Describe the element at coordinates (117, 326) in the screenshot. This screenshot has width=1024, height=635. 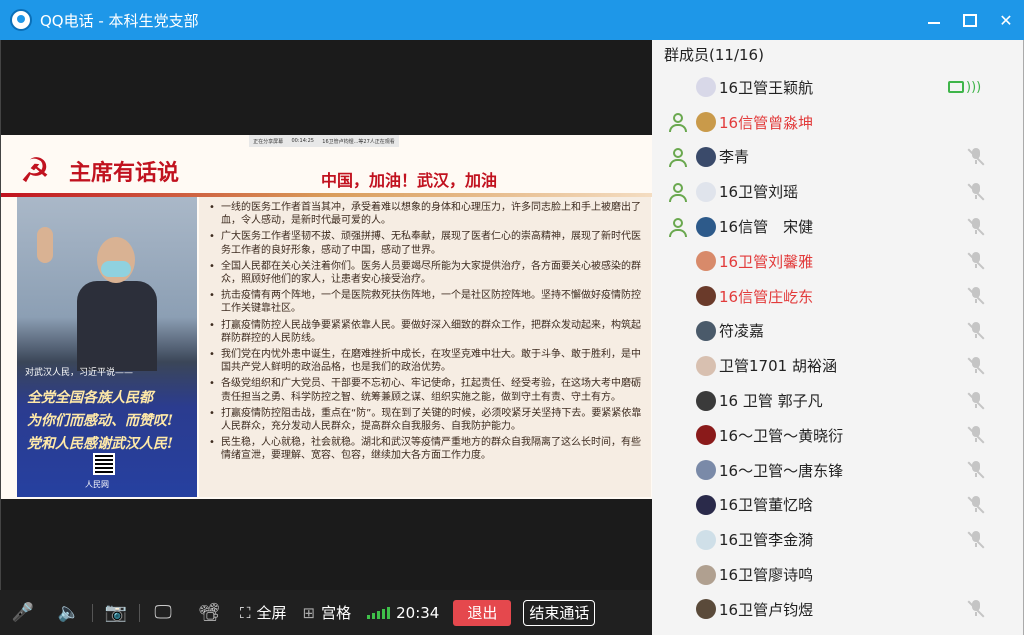
I see `photo-person-body` at that location.